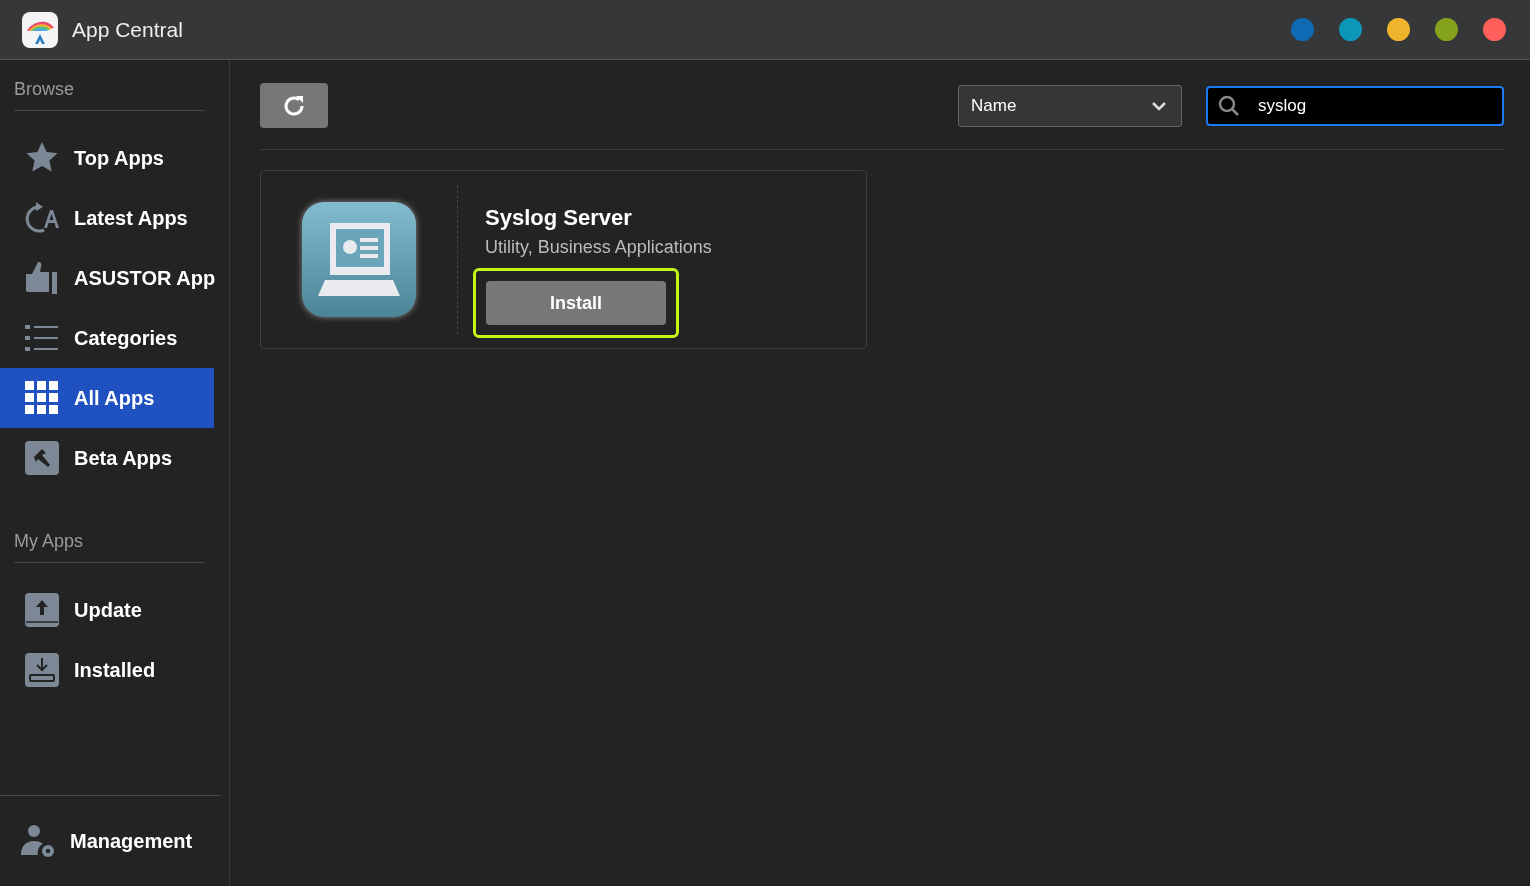  What do you see at coordinates (42, 218) in the screenshot?
I see `refresh-letter-icon` at bounding box center [42, 218].